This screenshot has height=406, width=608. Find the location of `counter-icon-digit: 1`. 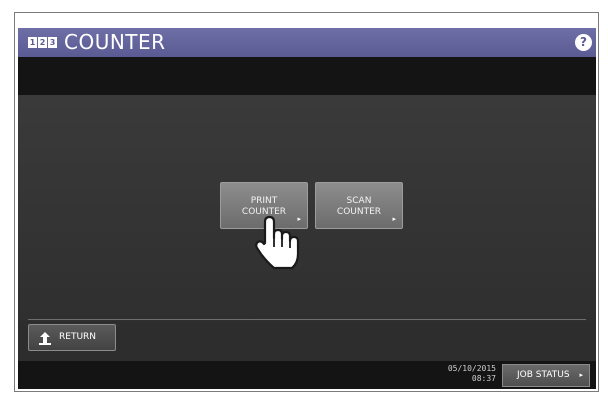

counter-icon-digit: 1 is located at coordinates (32, 42).